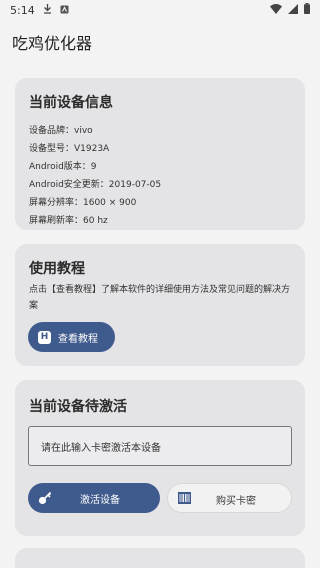  Describe the element at coordinates (45, 499) in the screenshot. I see `key-icon` at that location.